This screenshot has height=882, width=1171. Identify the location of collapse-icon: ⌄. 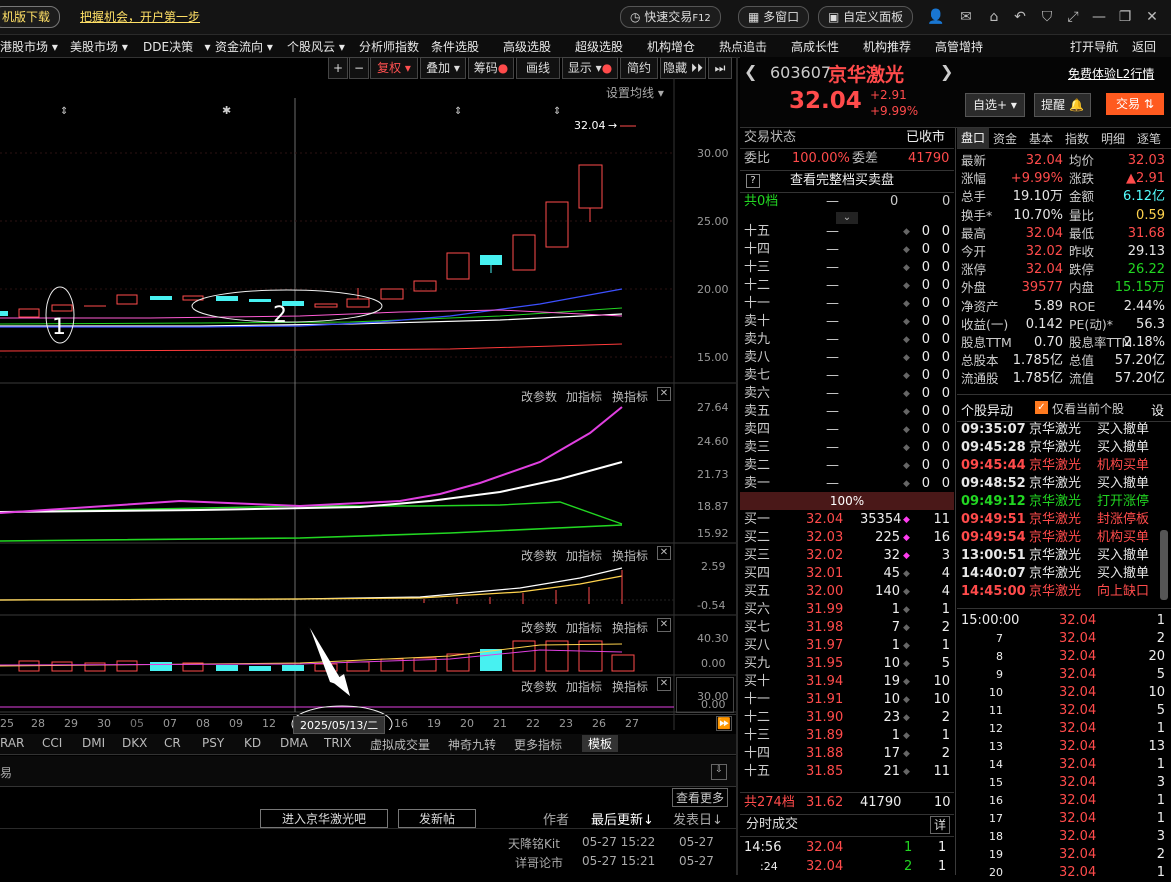
(847, 218).